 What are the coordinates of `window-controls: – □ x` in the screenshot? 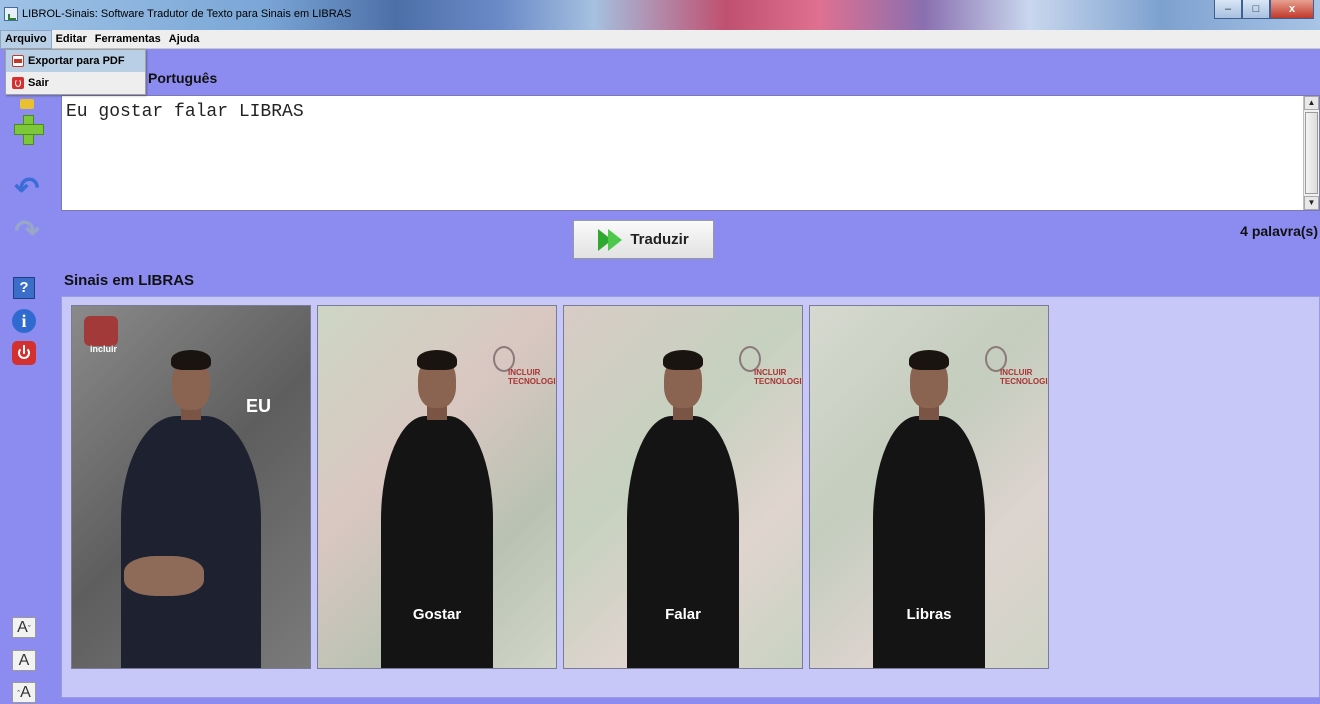 It's located at (1264, 9).